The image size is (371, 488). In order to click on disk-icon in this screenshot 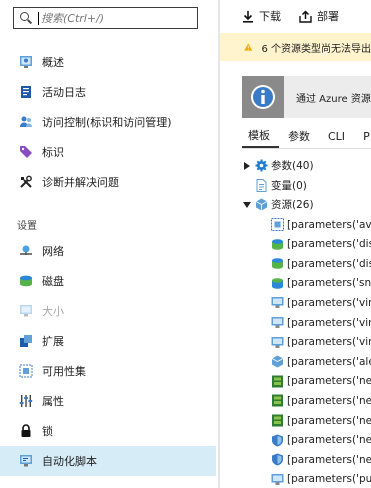, I will do `click(277, 263)`.